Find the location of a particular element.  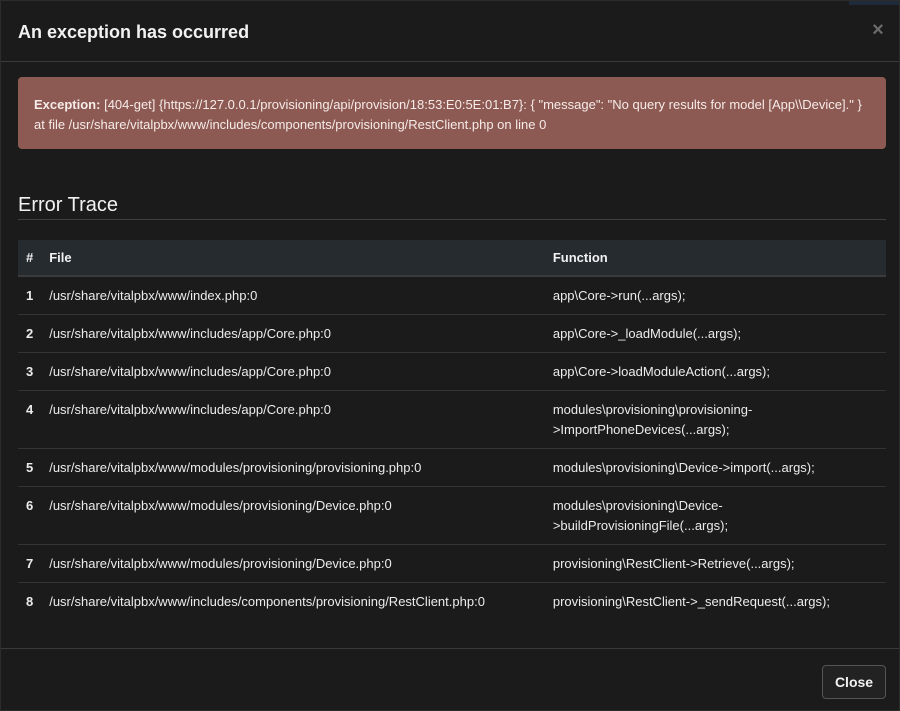

row-num: 2 is located at coordinates (30, 333).